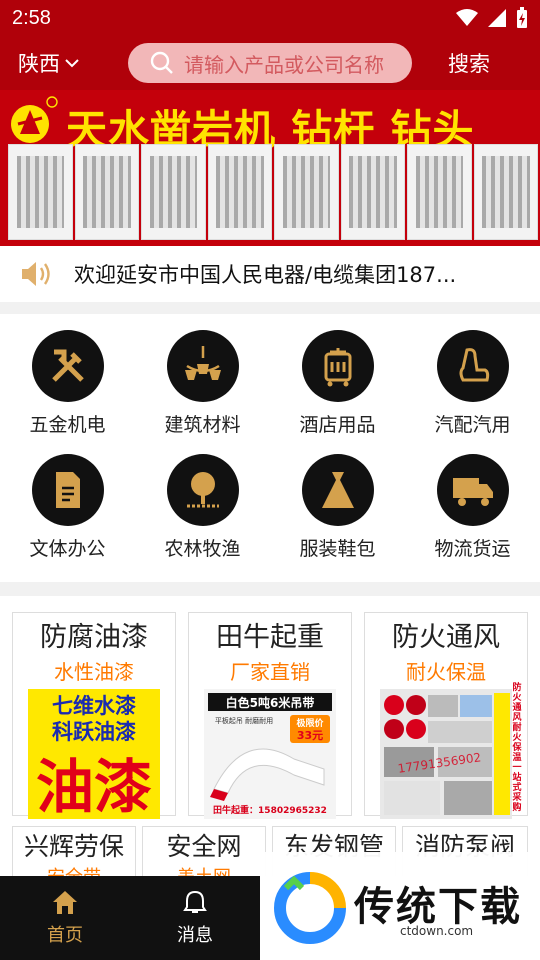 The width and height of the screenshot is (540, 960). What do you see at coordinates (204, 869) in the screenshot?
I see `ad-subtitle: 盖土网` at bounding box center [204, 869].